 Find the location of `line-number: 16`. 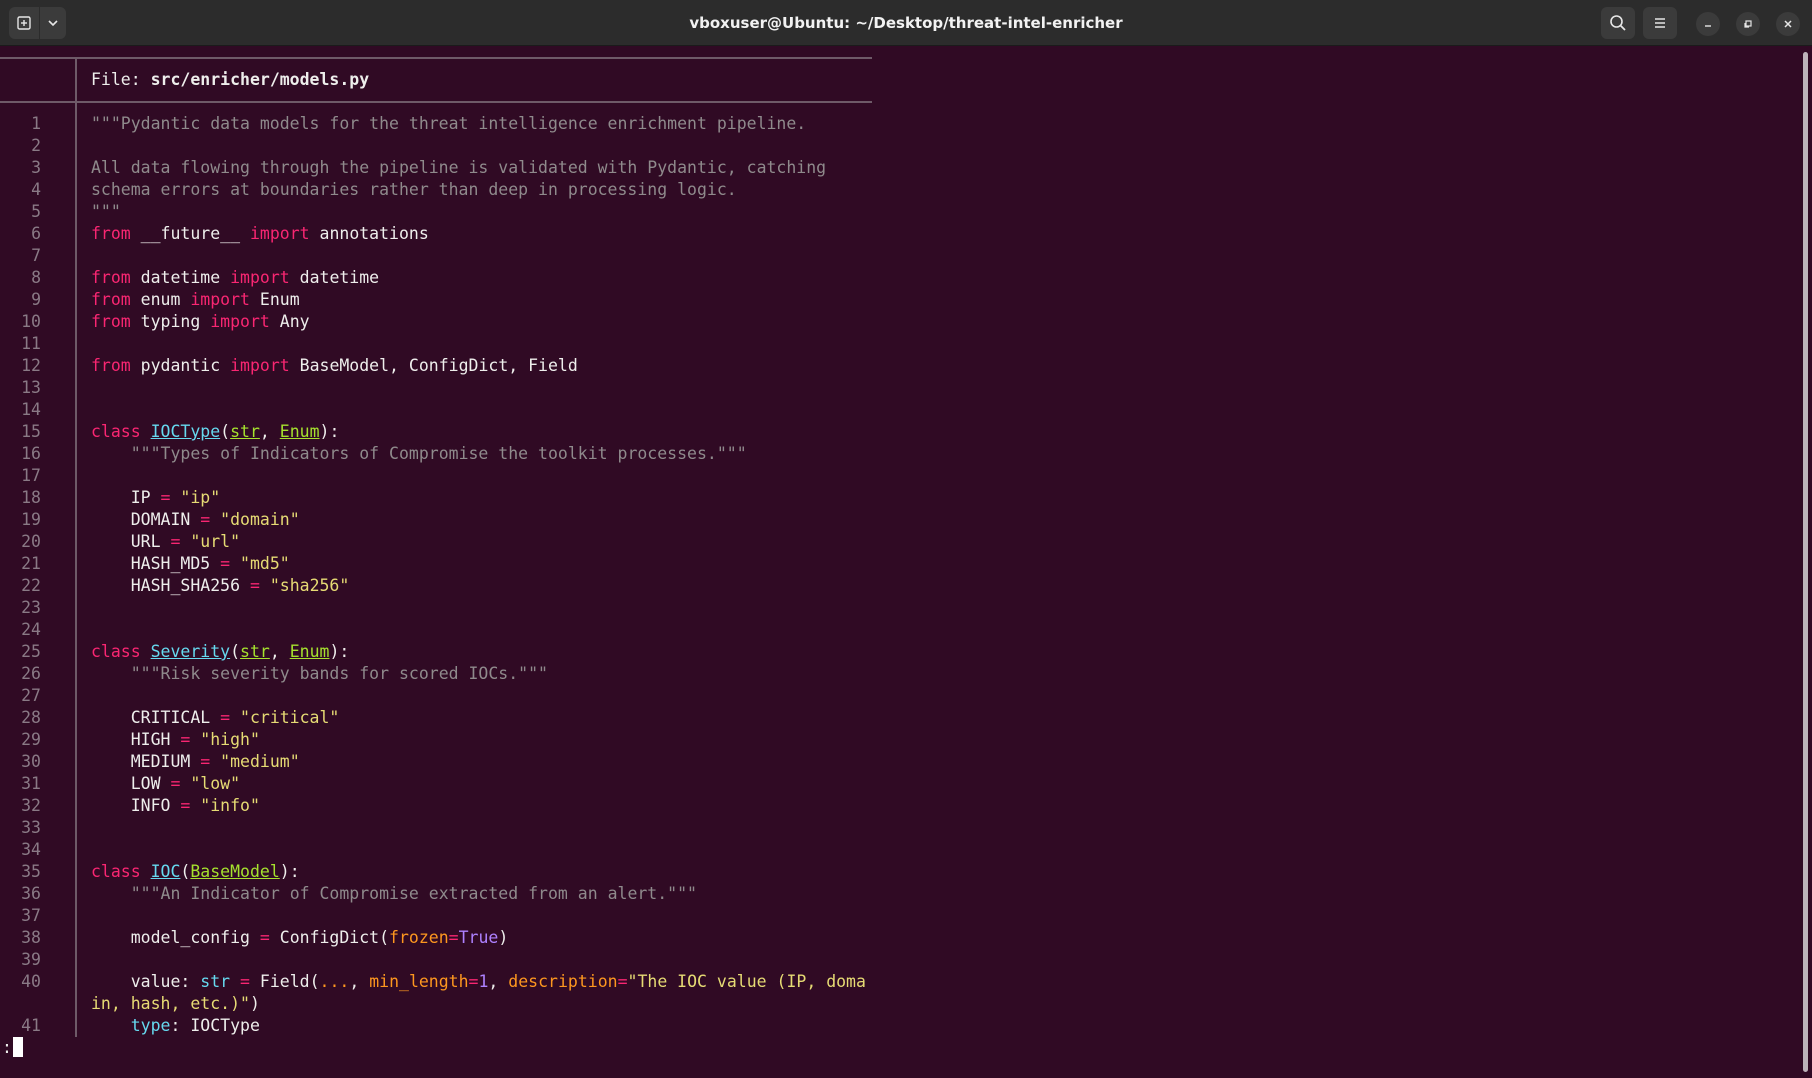

line-number: 16 is located at coordinates (31, 453).